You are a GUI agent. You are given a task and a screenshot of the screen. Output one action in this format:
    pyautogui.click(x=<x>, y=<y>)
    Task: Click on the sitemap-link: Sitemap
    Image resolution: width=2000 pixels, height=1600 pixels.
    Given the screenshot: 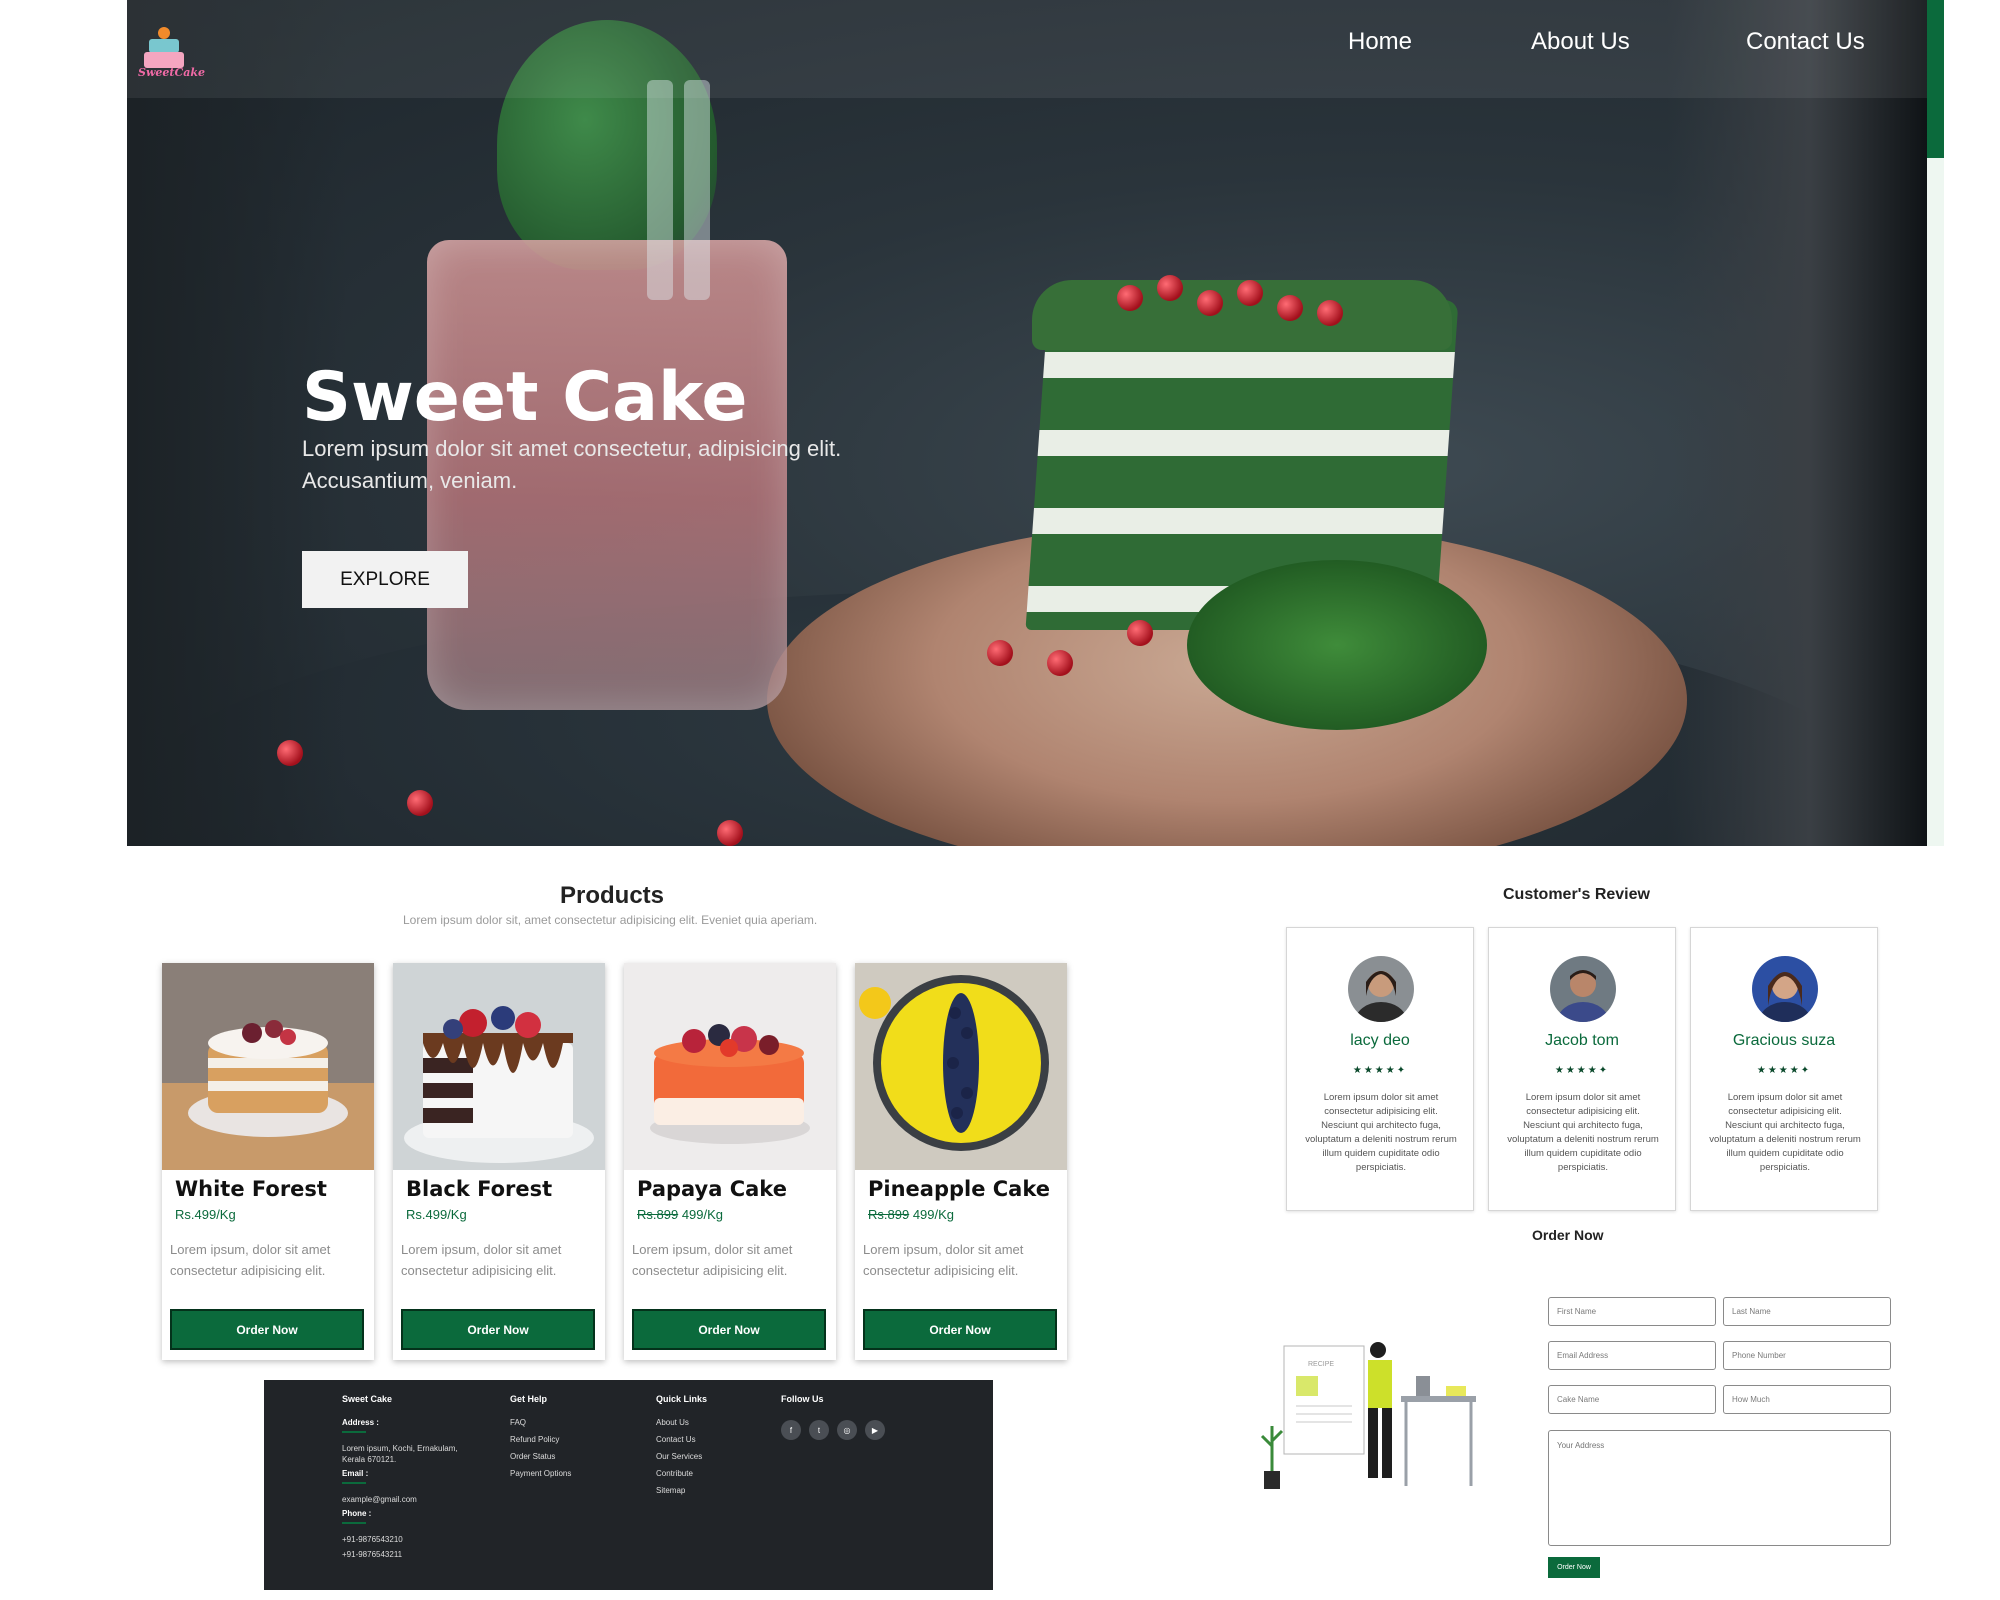 What is the action you would take?
    pyautogui.click(x=681, y=1490)
    